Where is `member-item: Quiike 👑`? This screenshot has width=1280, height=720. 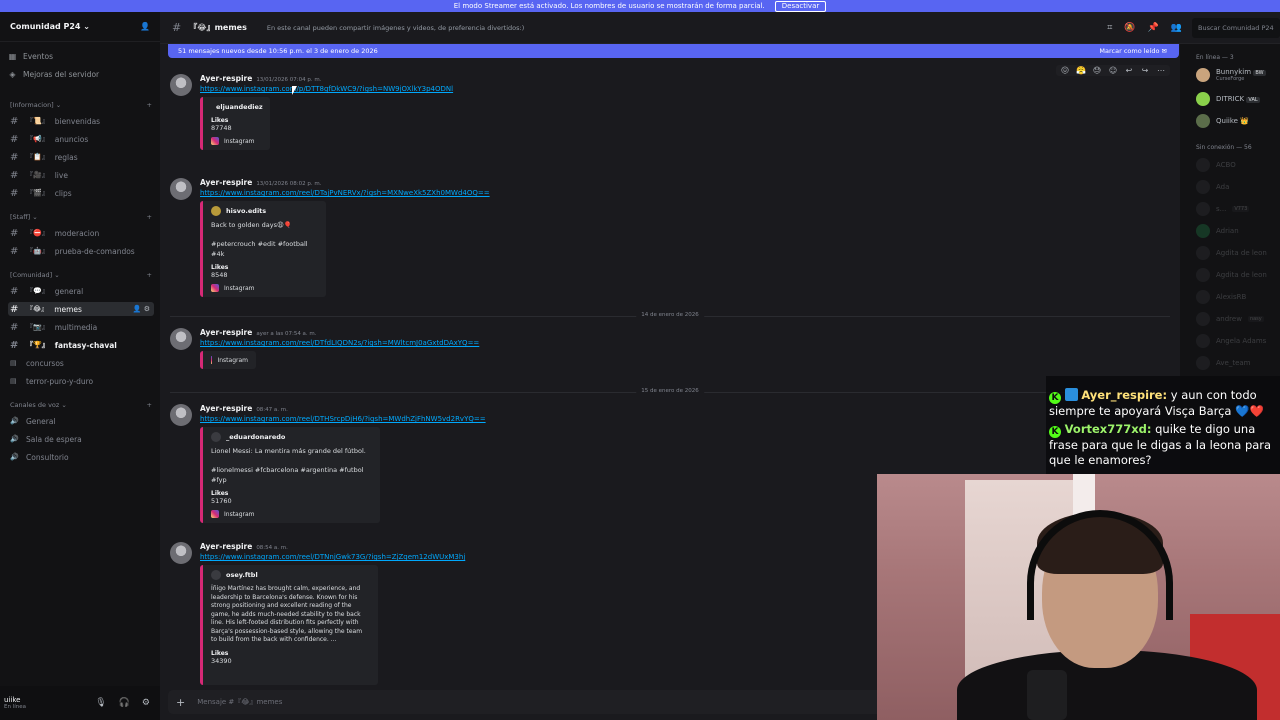 member-item: Quiike 👑 is located at coordinates (1222, 121).